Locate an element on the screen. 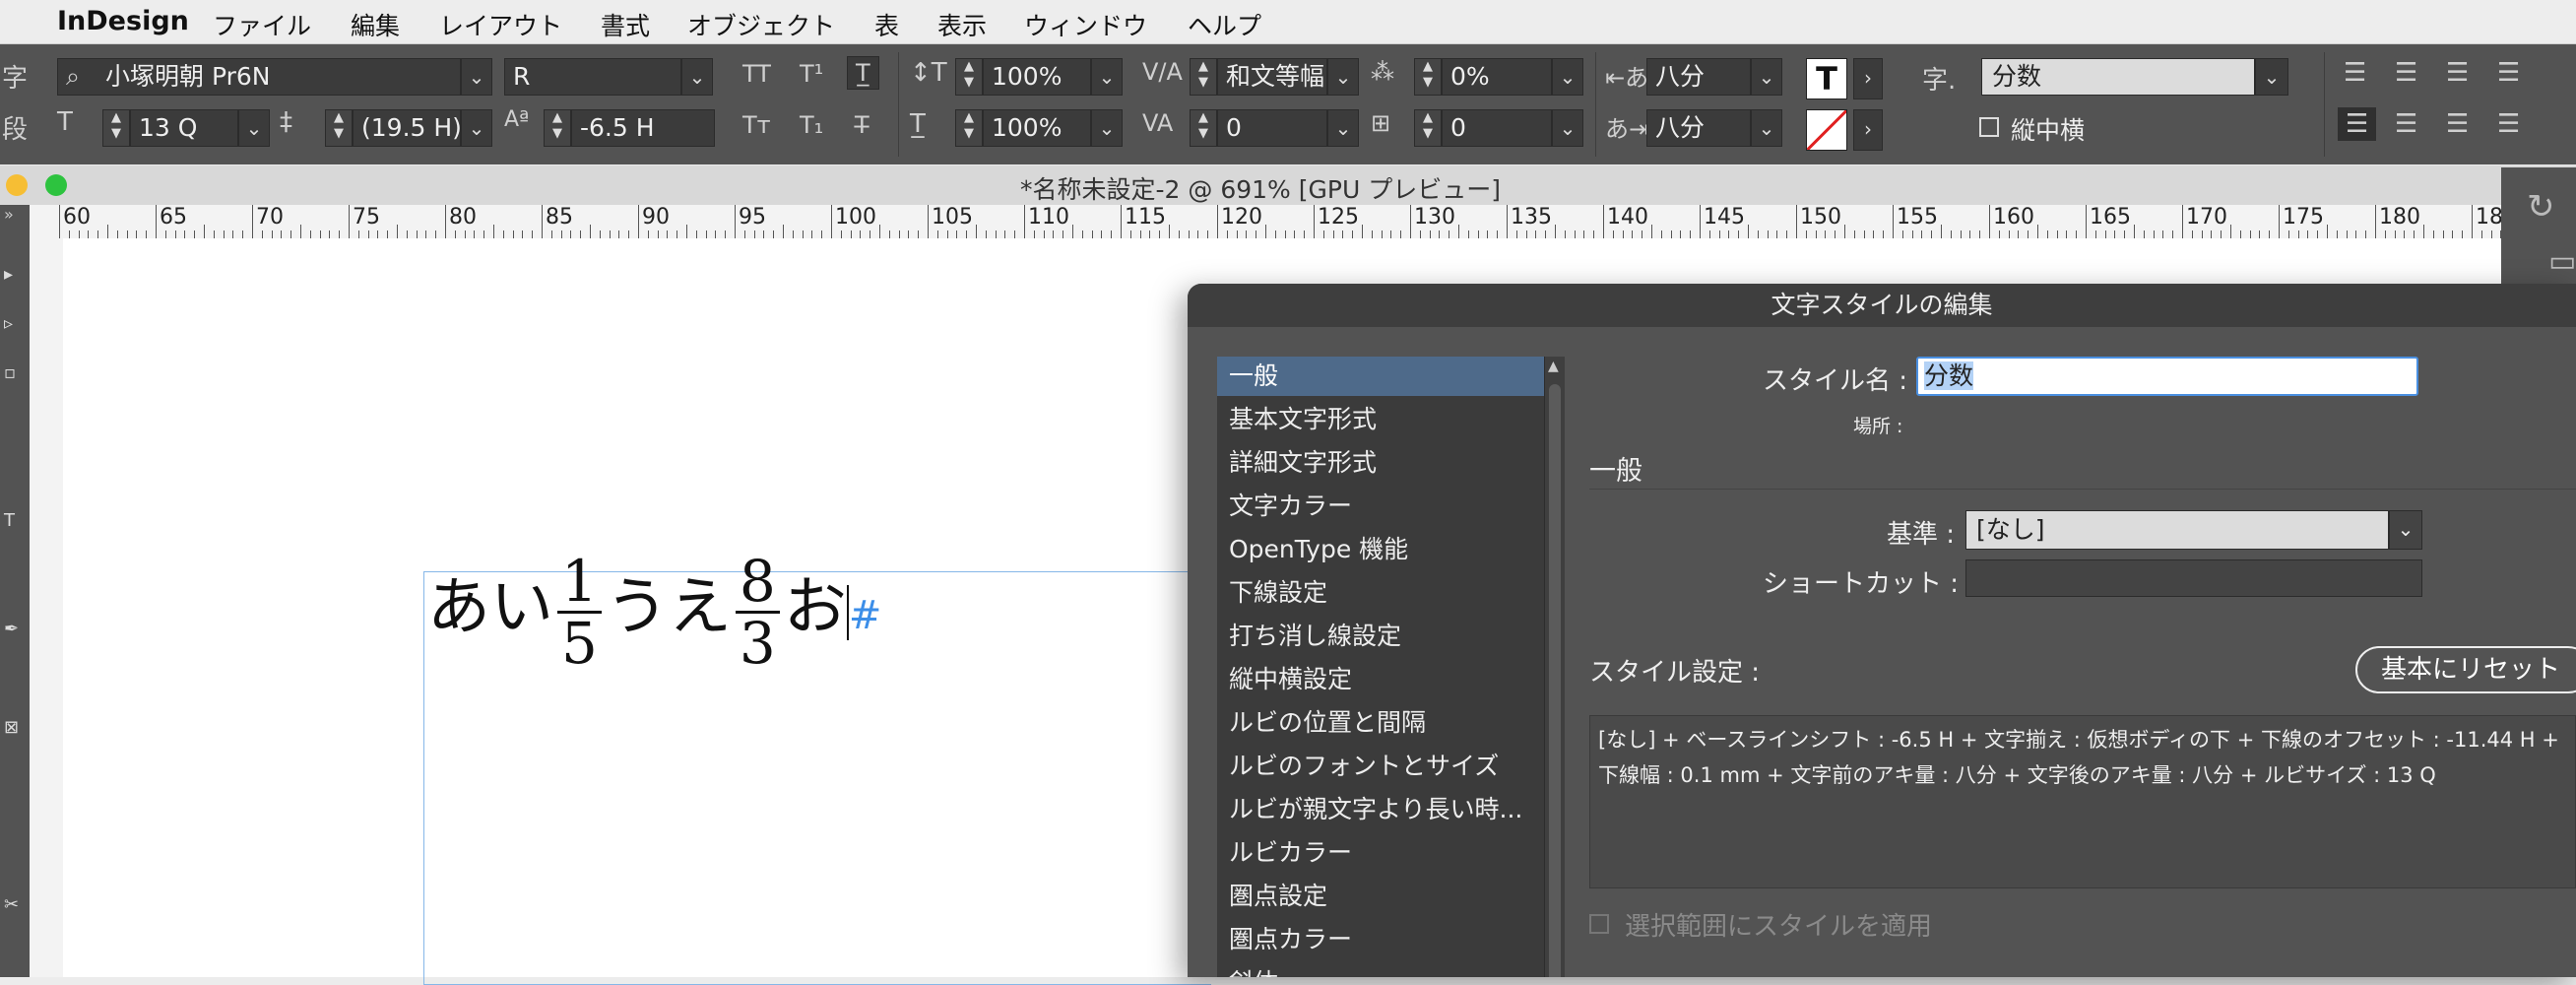 The height and width of the screenshot is (985, 2576). pen-tool-icon: ✒ is located at coordinates (11, 629).